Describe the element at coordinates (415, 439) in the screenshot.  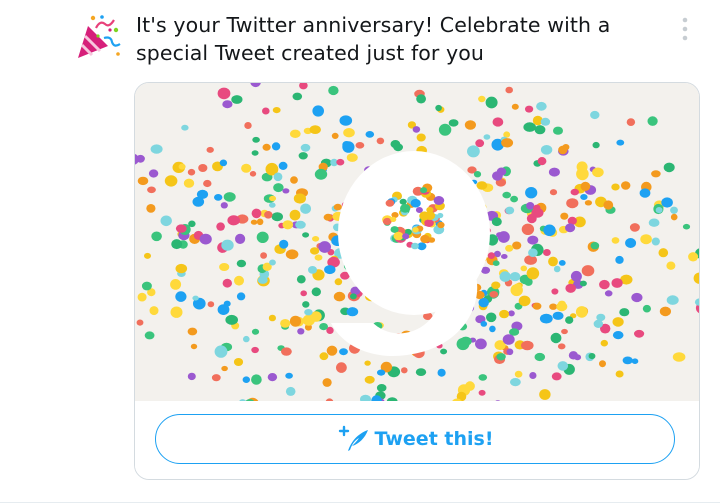
I see `tweet-this-button: Tweet this!` at that location.